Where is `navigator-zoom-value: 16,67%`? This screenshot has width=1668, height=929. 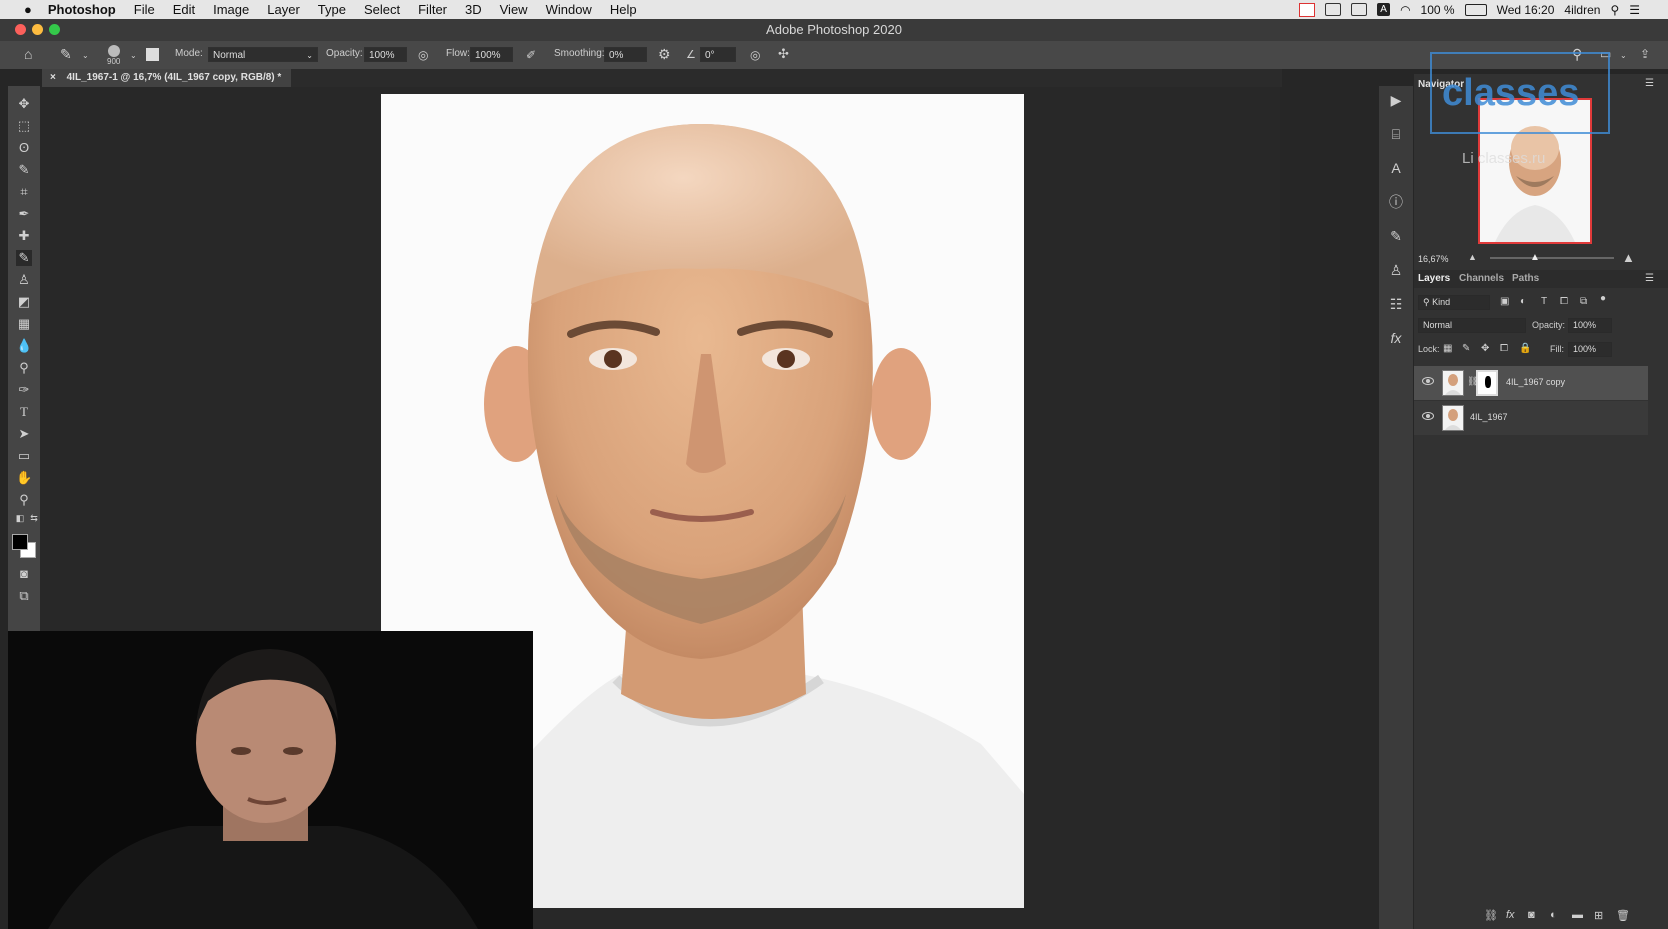 navigator-zoom-value: 16,67% is located at coordinates (1433, 259).